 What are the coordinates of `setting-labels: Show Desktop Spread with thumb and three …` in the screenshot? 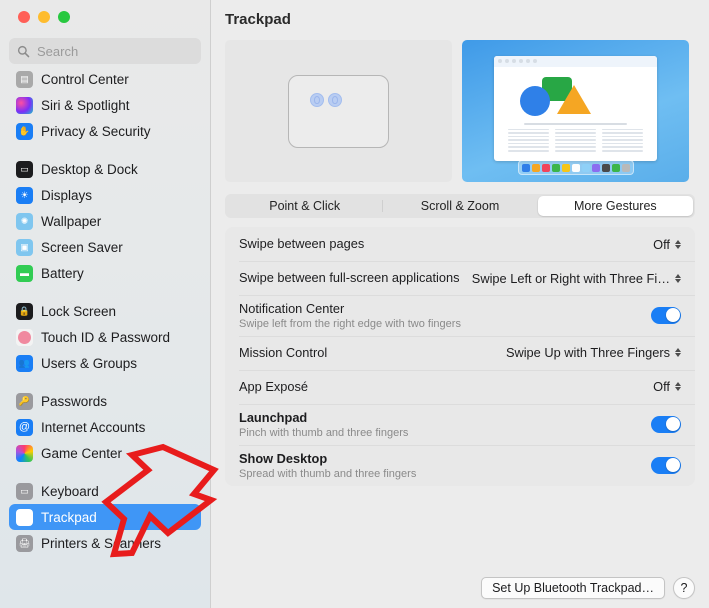 It's located at (445, 465).